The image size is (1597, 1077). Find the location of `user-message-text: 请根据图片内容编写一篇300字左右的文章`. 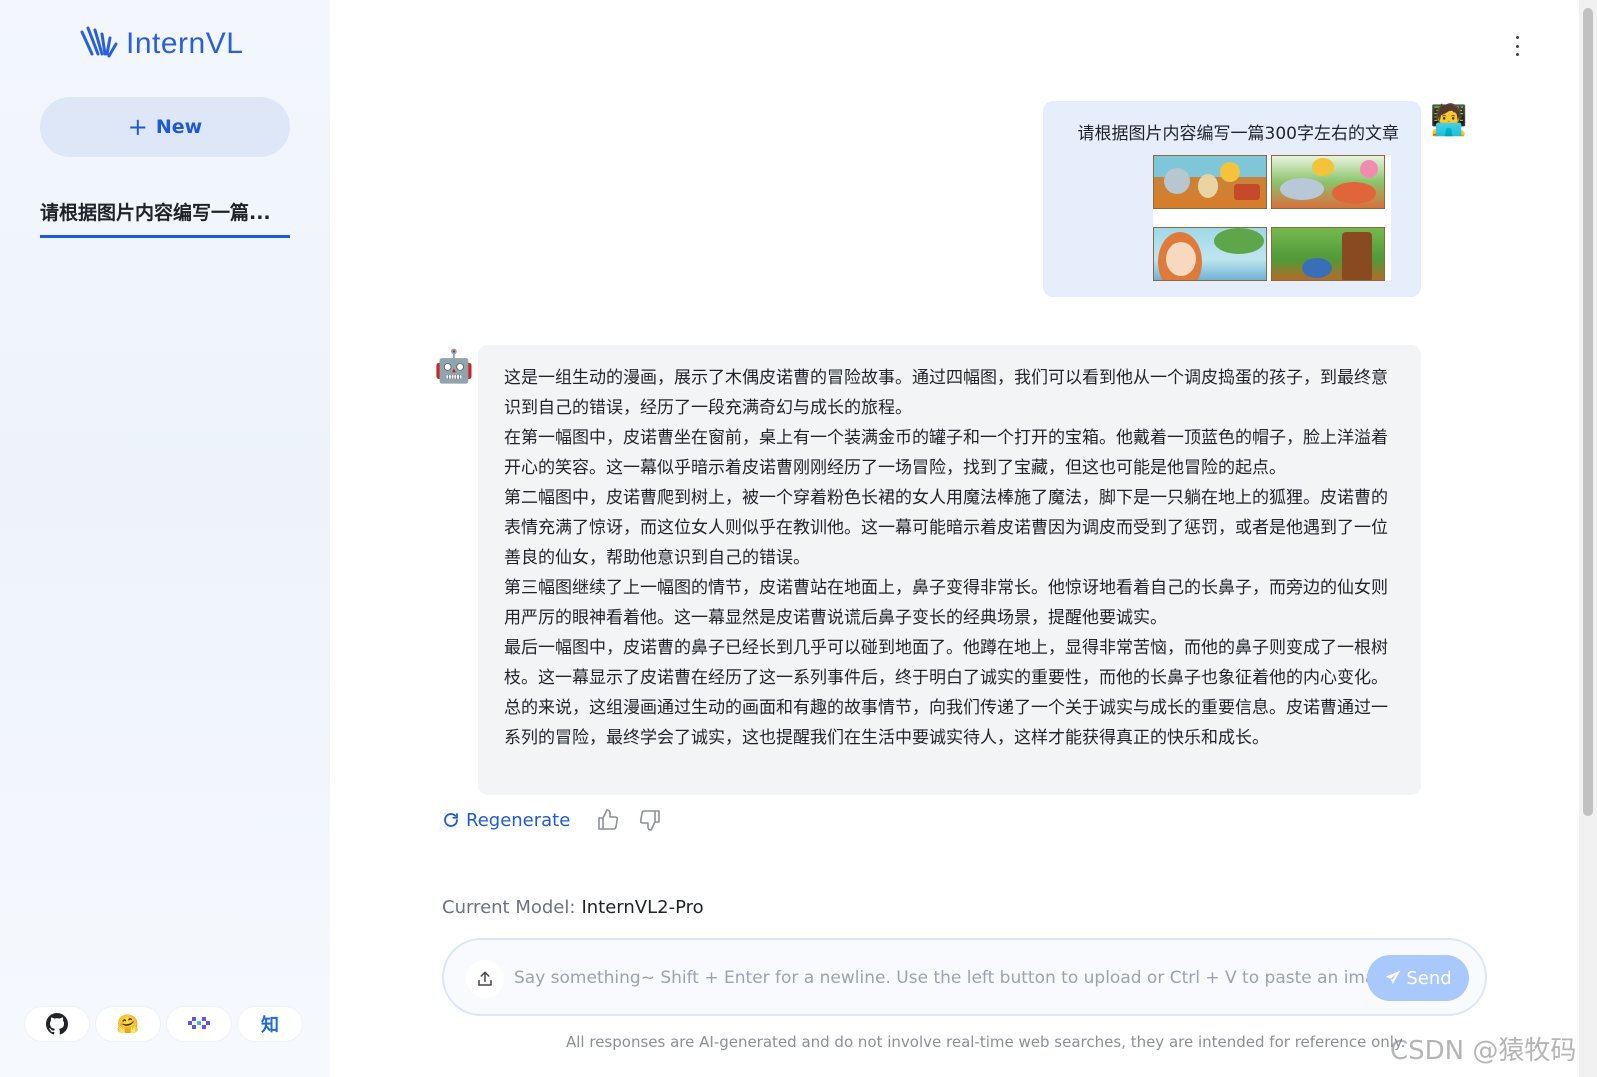

user-message-text: 请根据图片内容编写一篇300字左右的文章 is located at coordinates (1238, 134).